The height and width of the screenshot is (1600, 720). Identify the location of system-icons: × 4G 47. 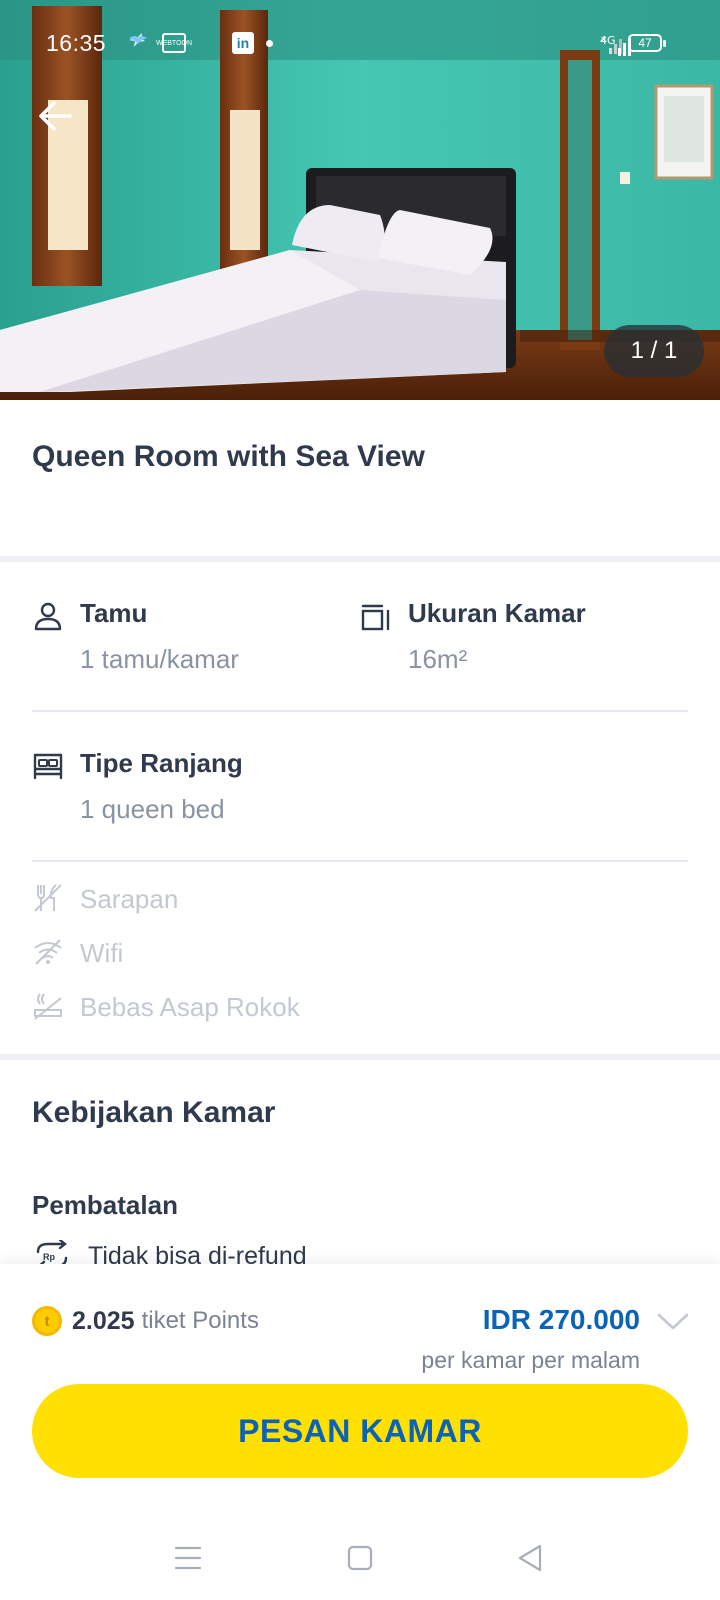
(633, 45).